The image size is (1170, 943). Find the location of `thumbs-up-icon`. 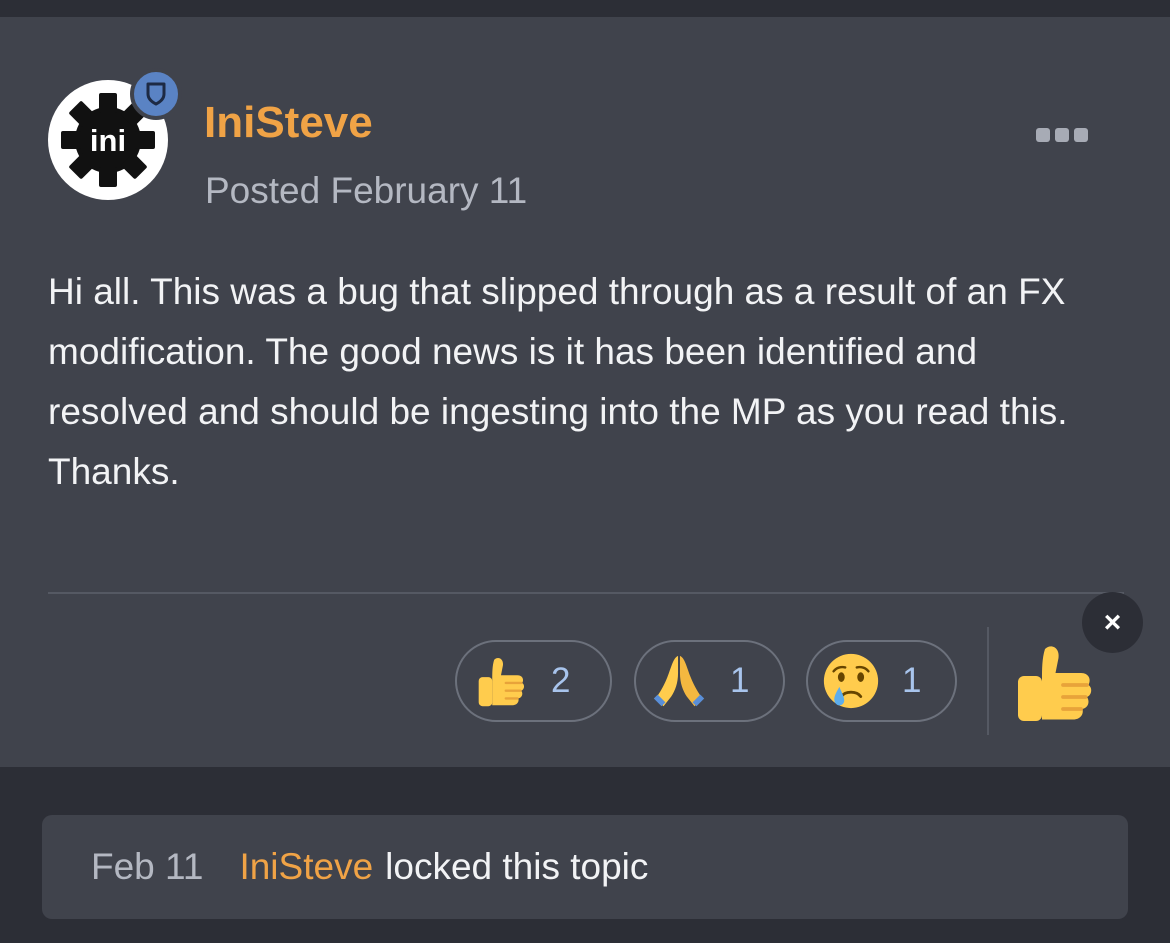

thumbs-up-icon is located at coordinates (1055, 683).